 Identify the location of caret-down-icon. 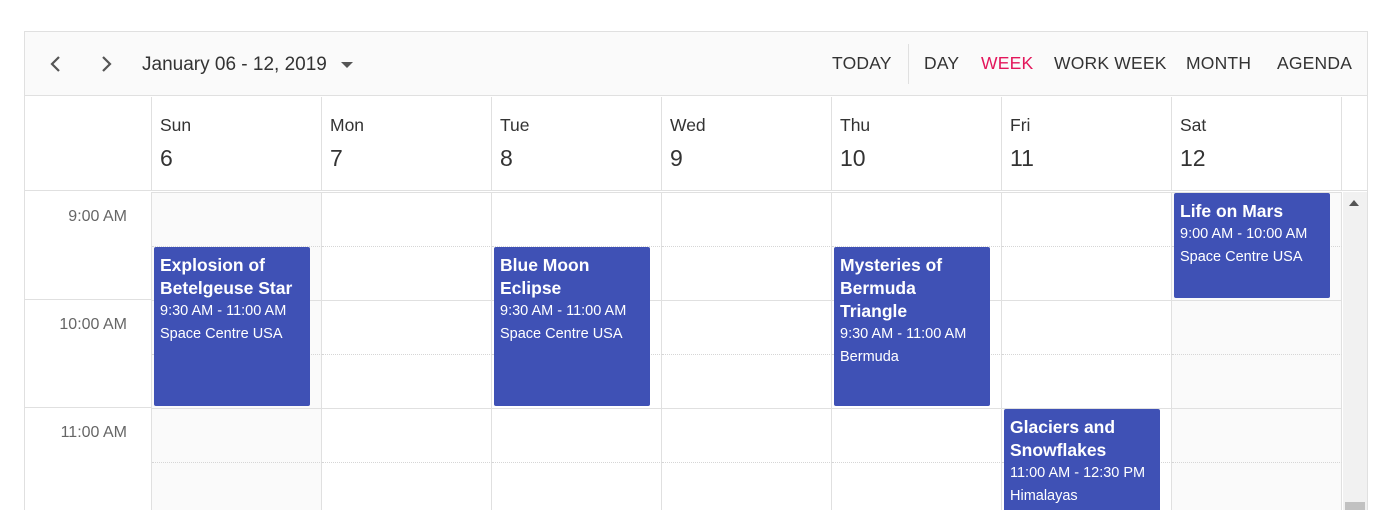
(346, 65).